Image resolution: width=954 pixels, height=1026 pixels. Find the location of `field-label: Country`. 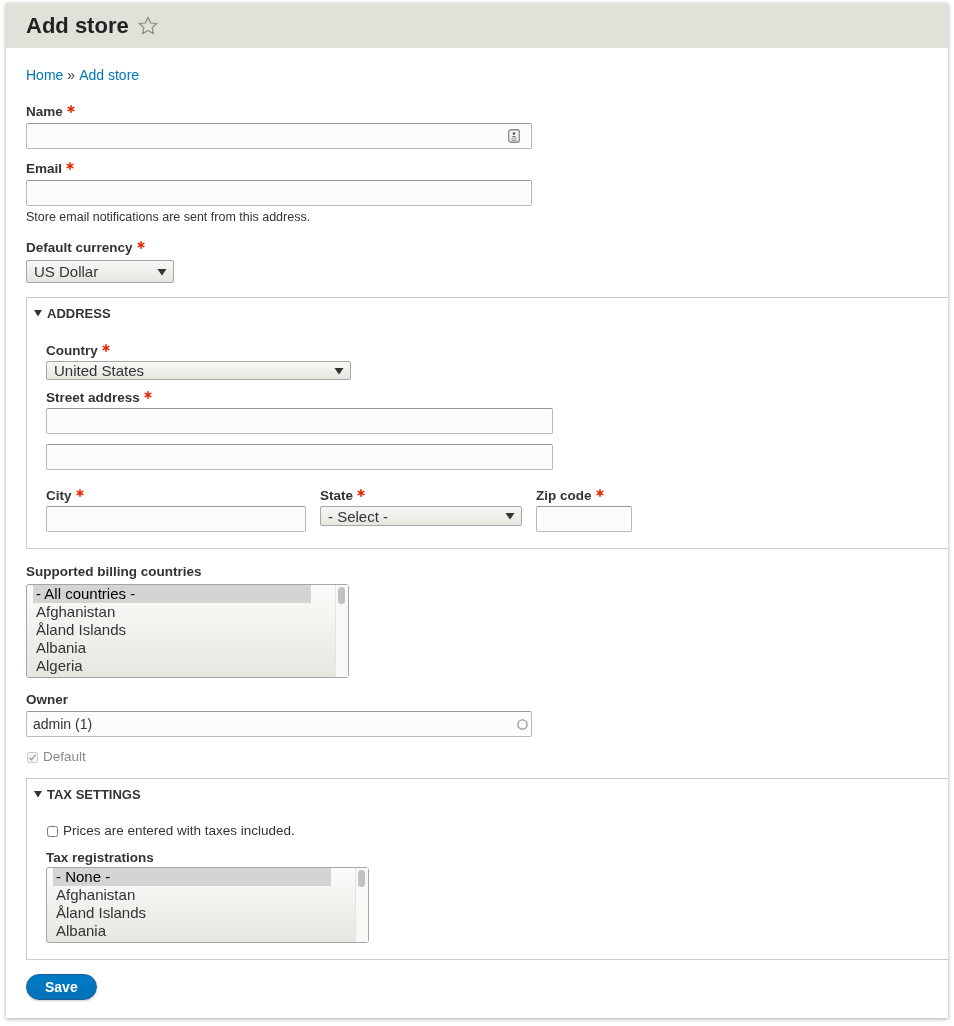

field-label: Country is located at coordinates (72, 351).